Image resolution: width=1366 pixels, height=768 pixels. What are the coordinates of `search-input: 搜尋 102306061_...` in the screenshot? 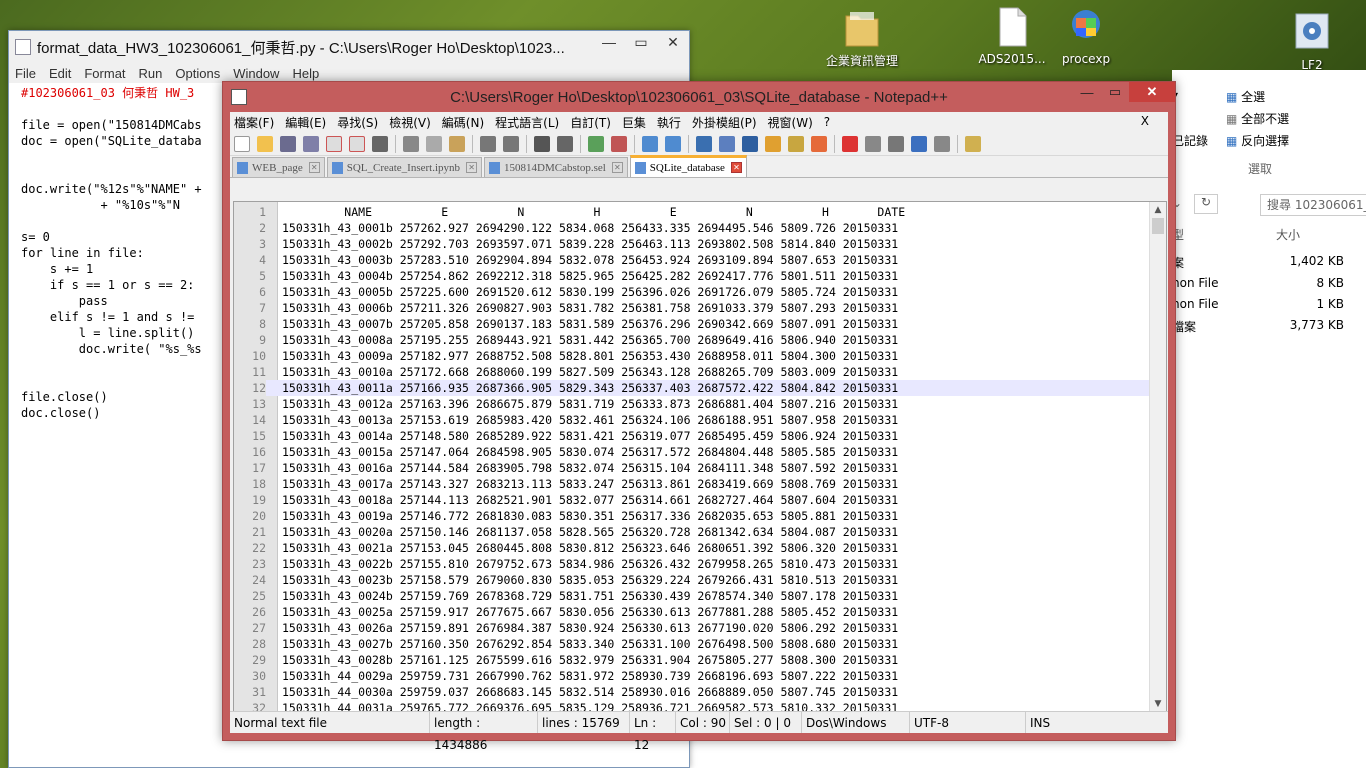 It's located at (1313, 205).